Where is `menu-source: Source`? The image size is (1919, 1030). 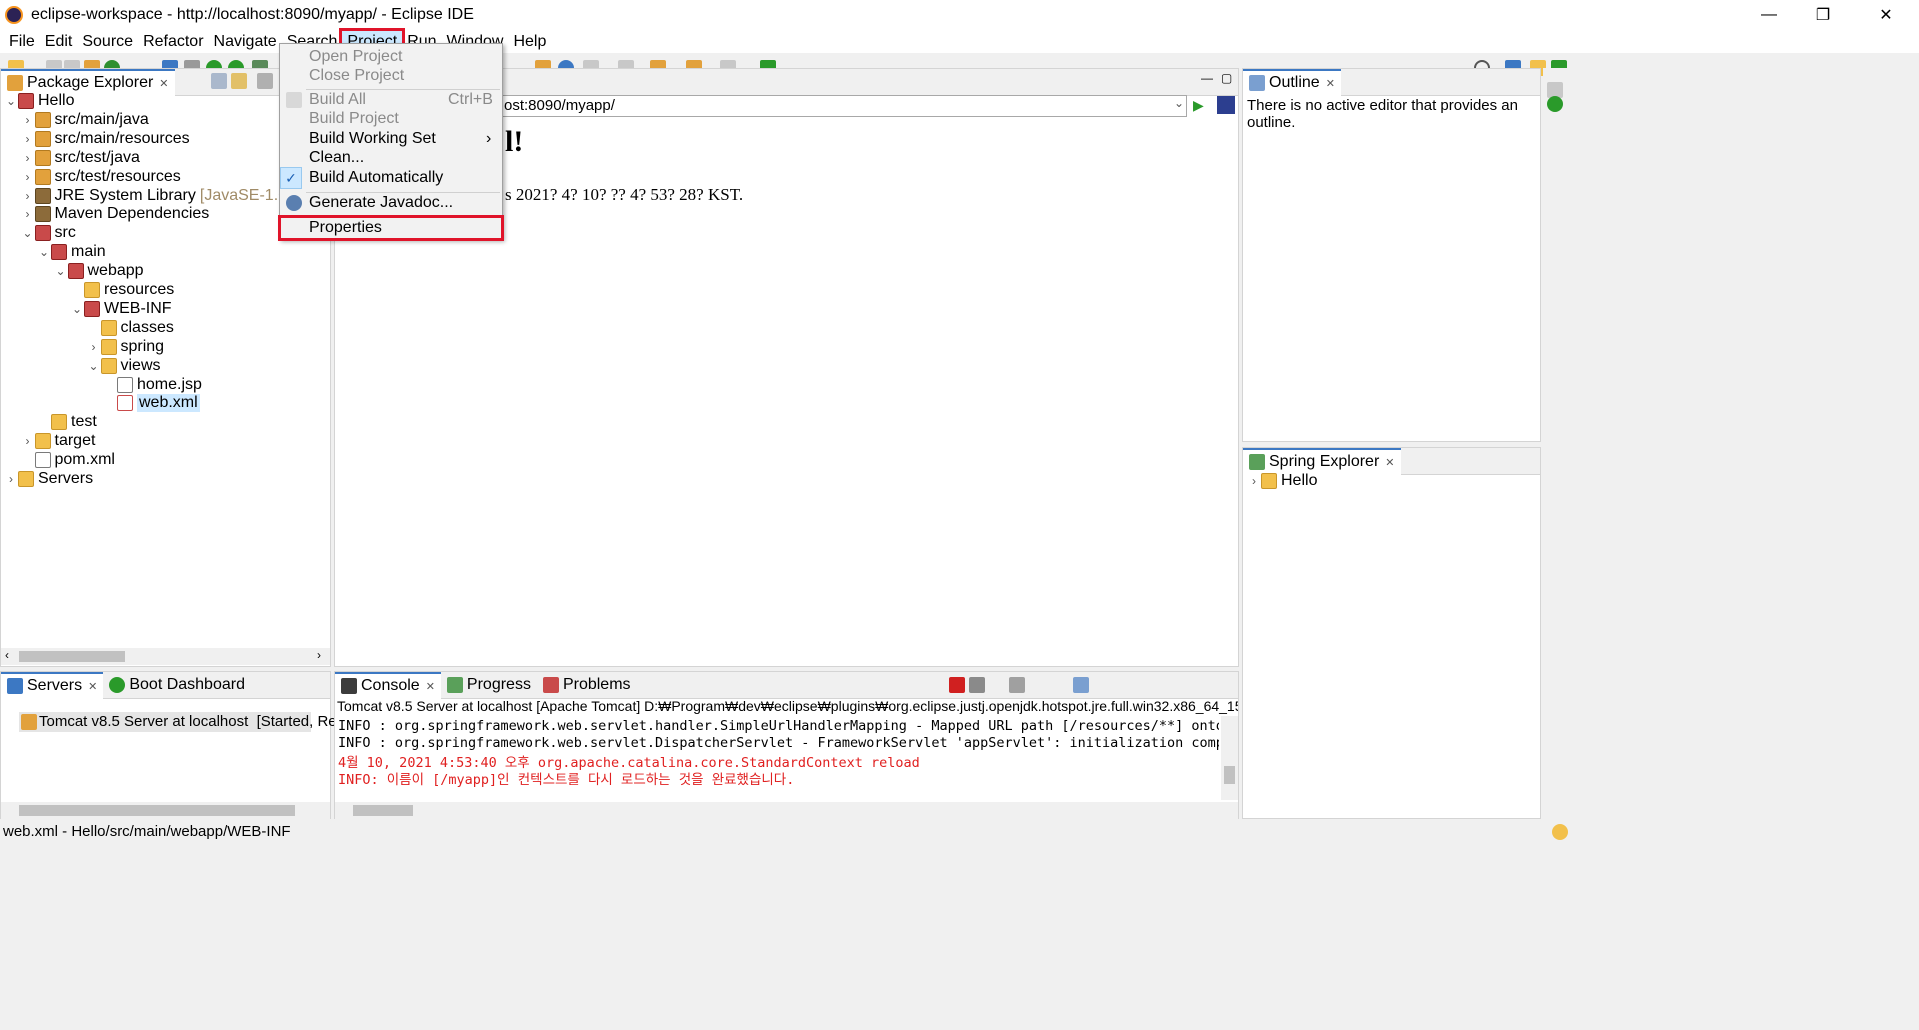 menu-source: Source is located at coordinates (107, 42).